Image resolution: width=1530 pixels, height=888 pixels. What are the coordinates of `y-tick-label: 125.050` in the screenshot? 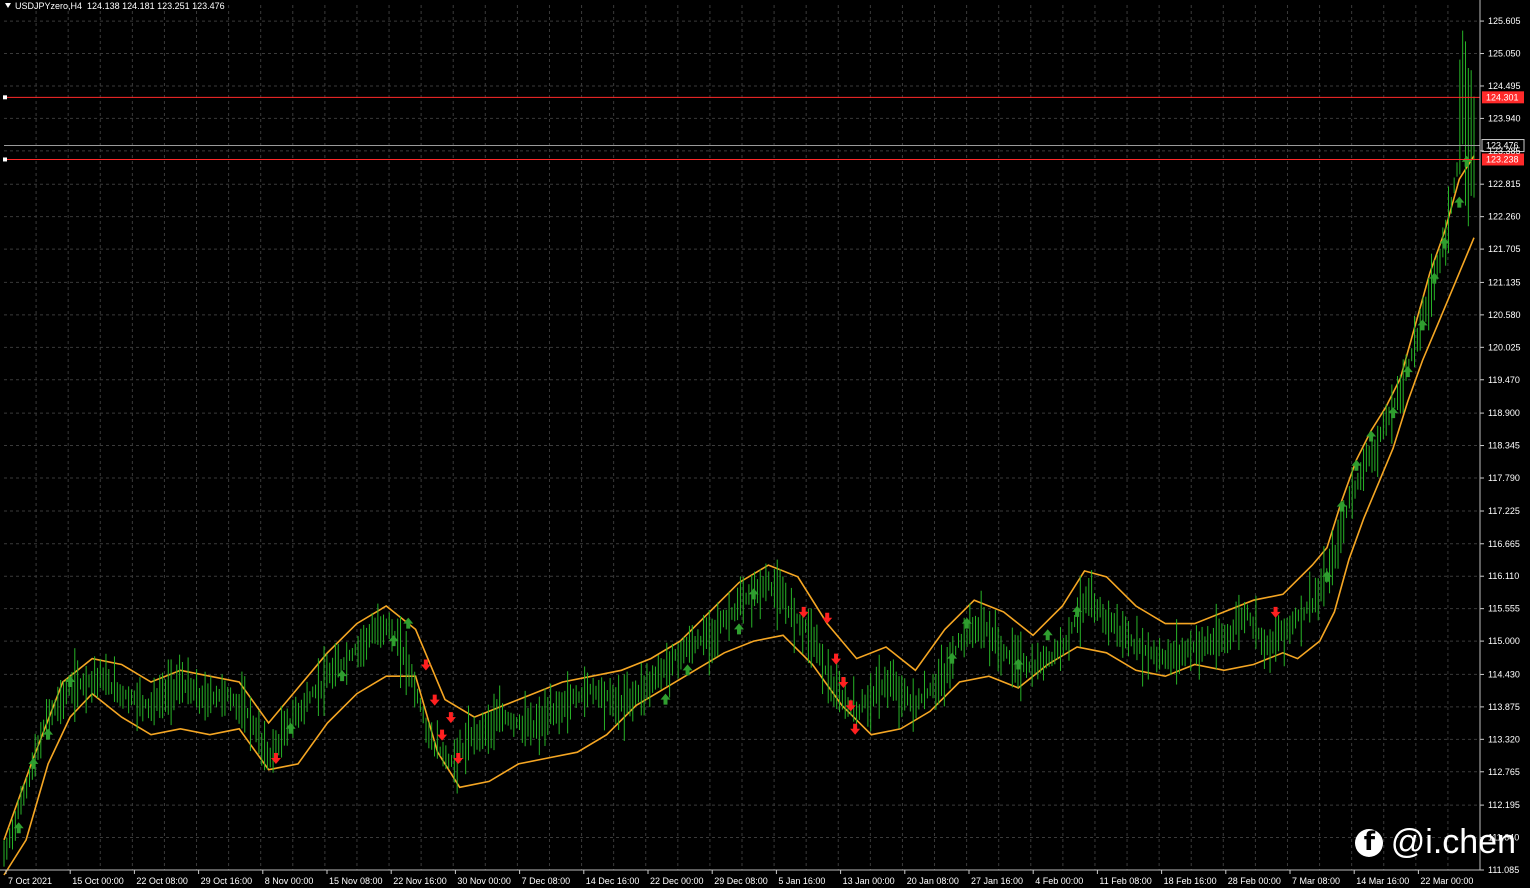 It's located at (1504, 54).